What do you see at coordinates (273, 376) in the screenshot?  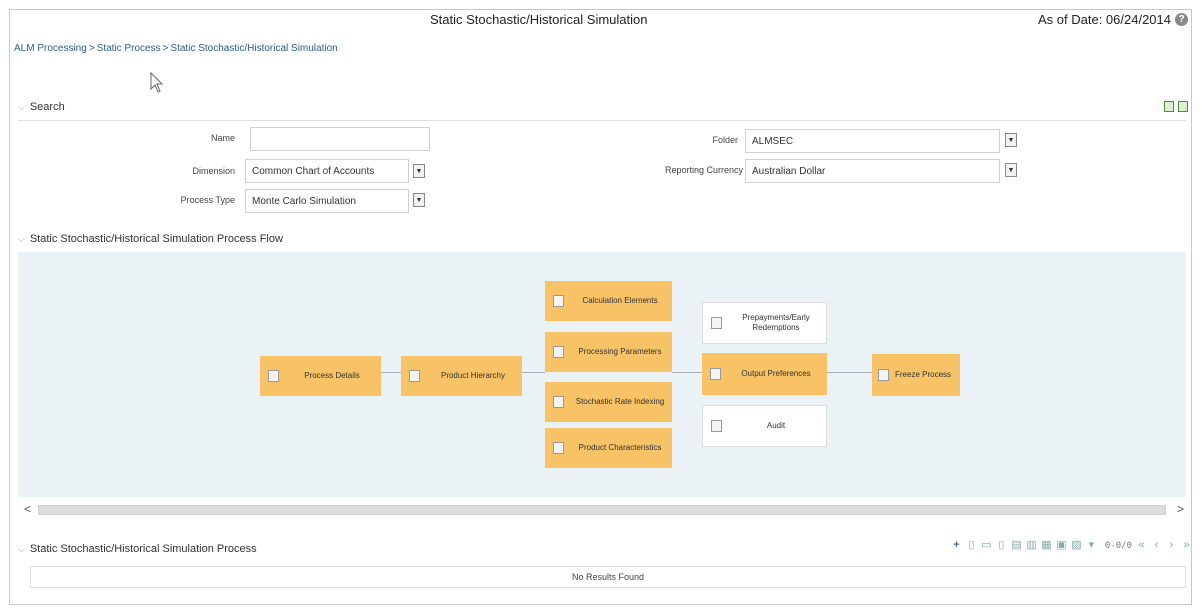 I see `document-icon` at bounding box center [273, 376].